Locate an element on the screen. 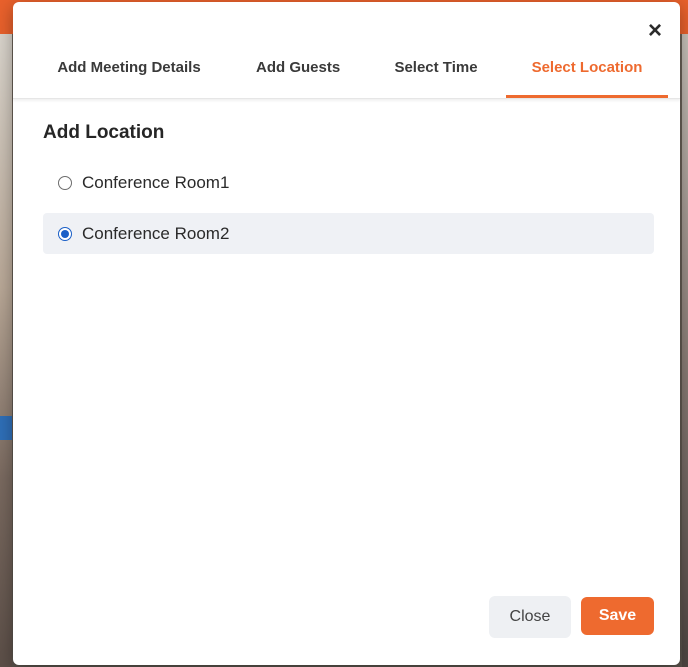 Image resolution: width=688 pixels, height=667 pixels. location-label-2: Conference Room2 is located at coordinates (156, 233).